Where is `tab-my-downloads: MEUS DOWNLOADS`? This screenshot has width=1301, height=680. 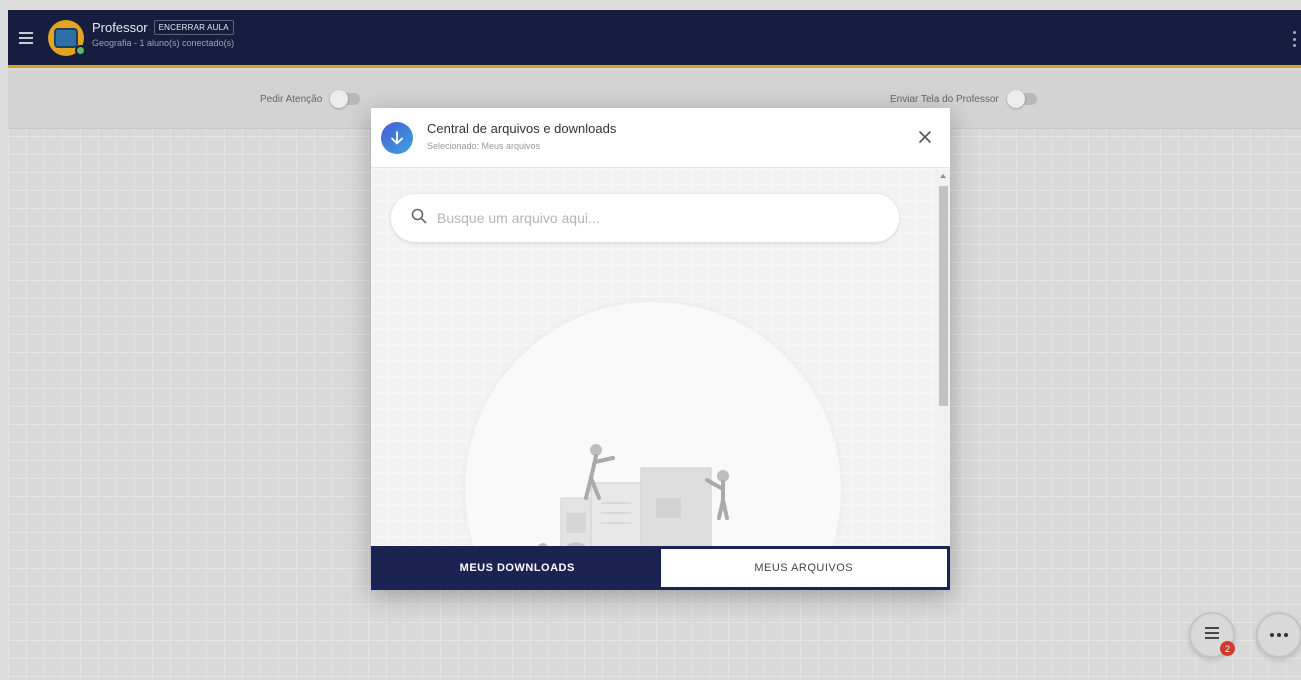 tab-my-downloads: MEUS DOWNLOADS is located at coordinates (517, 568).